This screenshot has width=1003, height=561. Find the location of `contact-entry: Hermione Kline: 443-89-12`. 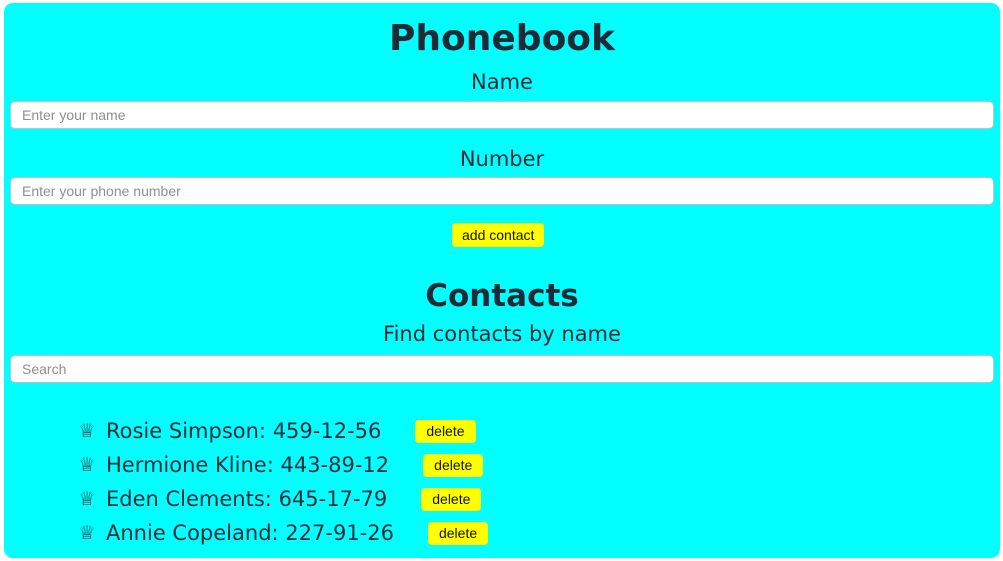

contact-entry: Hermione Kline: 443-89-12 is located at coordinates (248, 465).